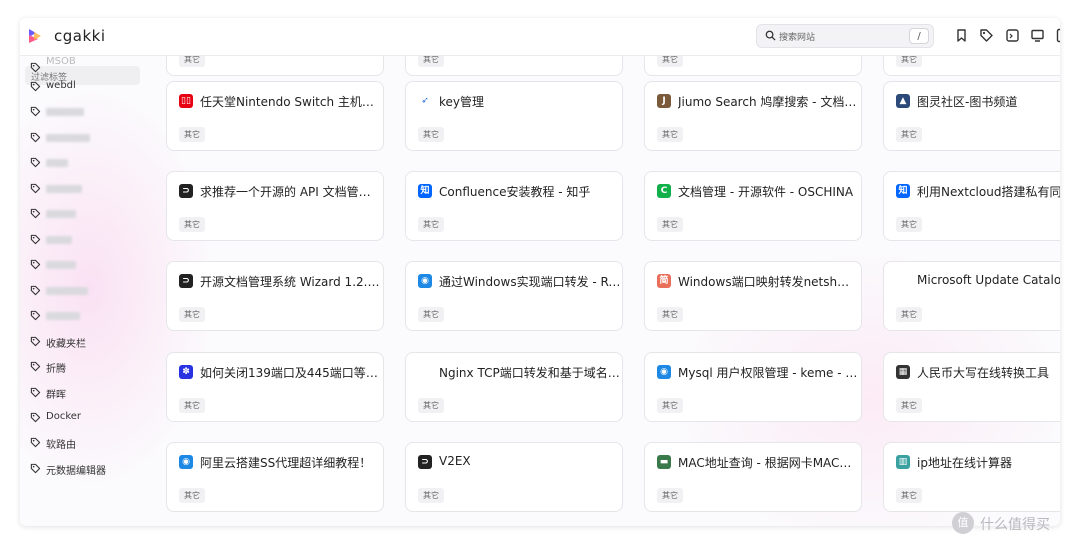 This screenshot has width=1080, height=546. Describe the element at coordinates (971, 477) in the screenshot. I see `bookmark-card: ▥ ip地址在线计算器 其它` at that location.